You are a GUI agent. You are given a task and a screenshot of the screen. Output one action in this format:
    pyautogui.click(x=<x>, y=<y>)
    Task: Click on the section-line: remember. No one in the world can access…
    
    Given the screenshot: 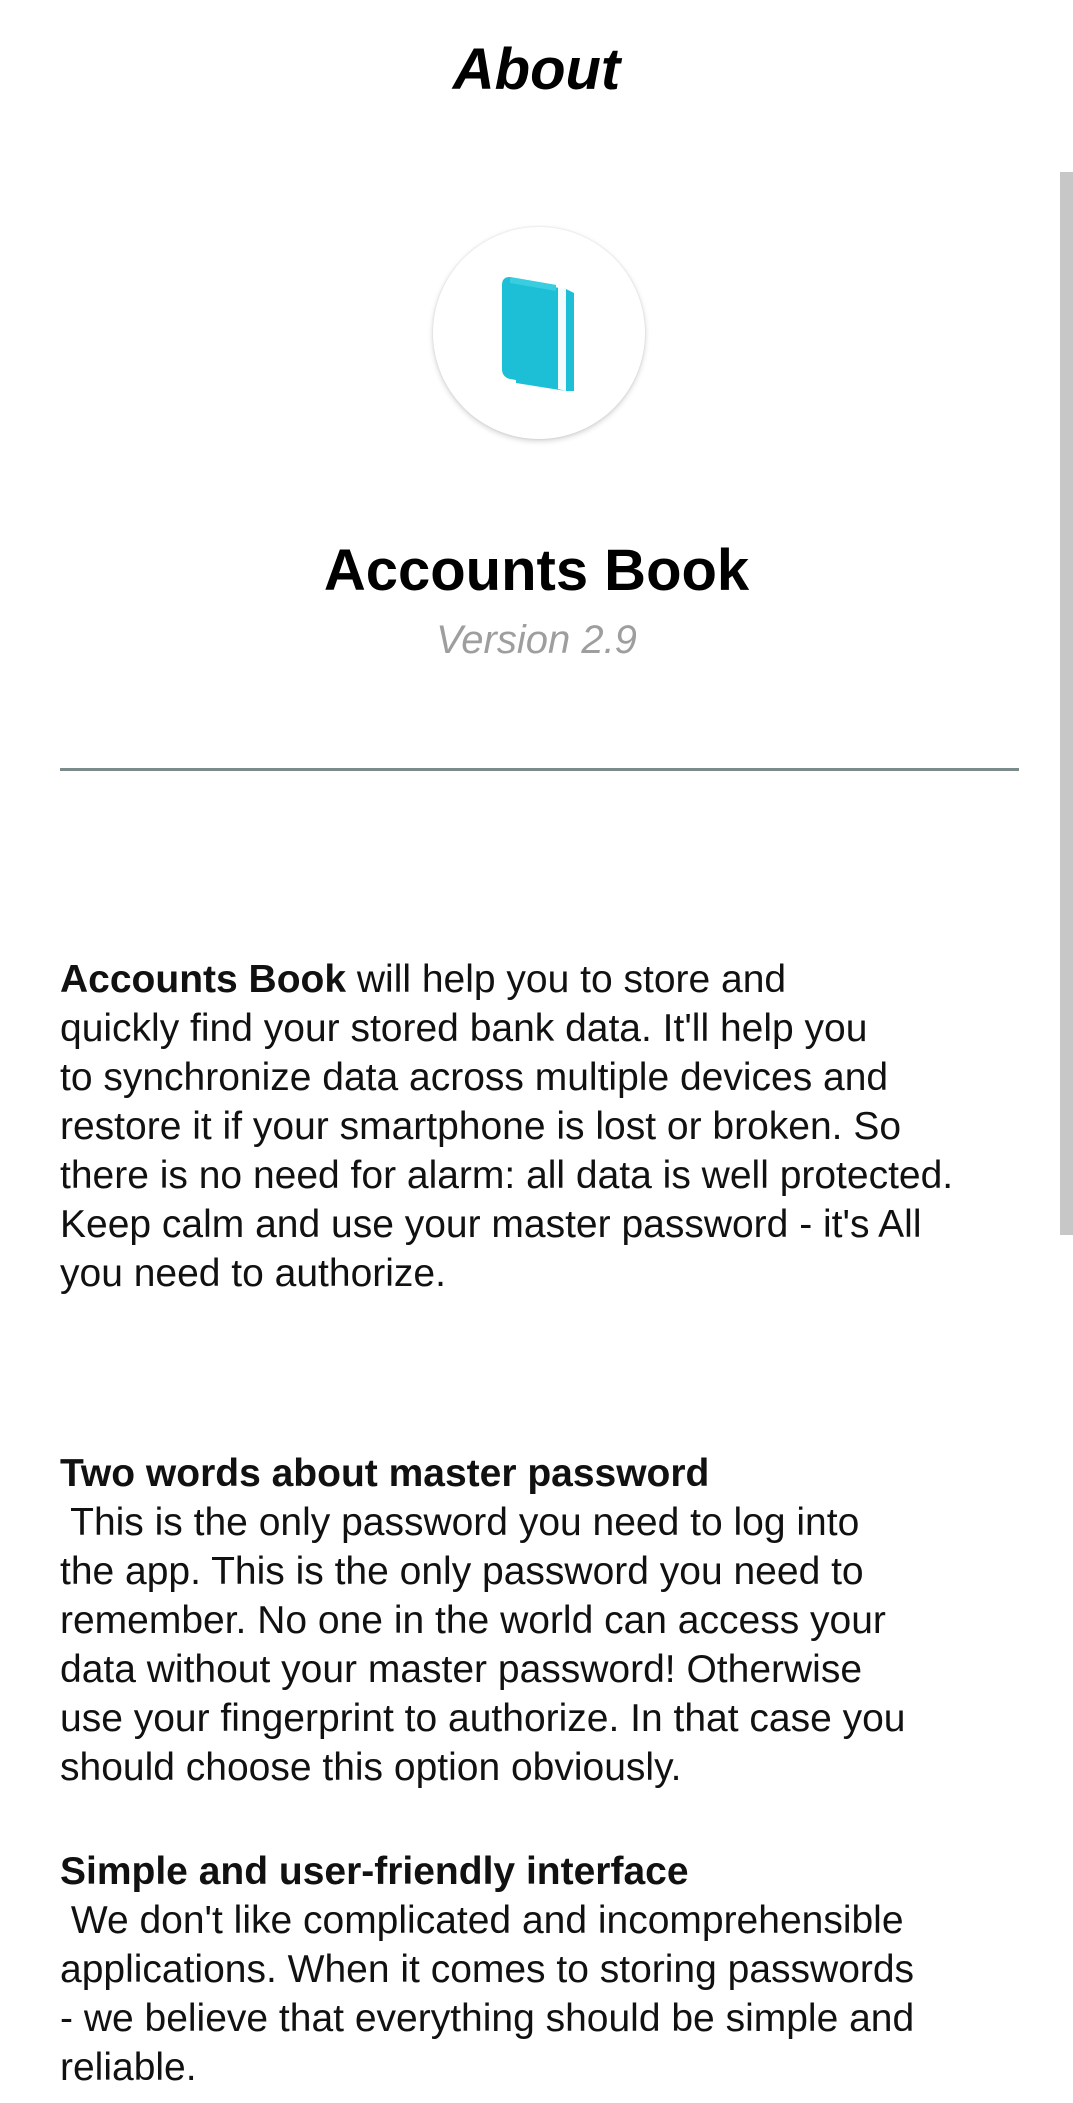 What is the action you would take?
    pyautogui.click(x=473, y=1620)
    